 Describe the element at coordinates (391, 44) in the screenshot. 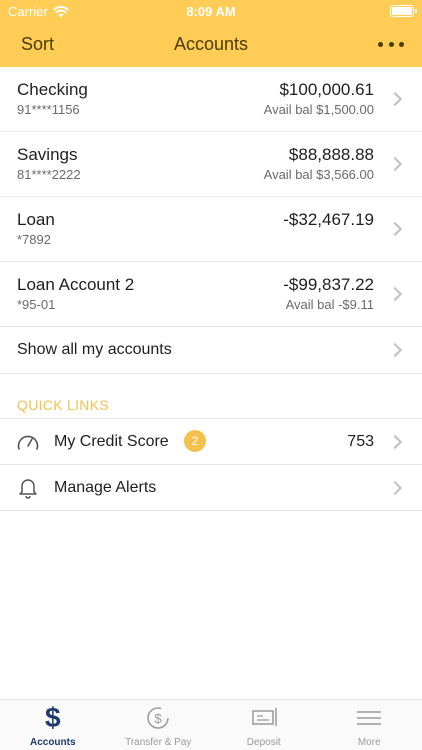

I see `more-options-icon` at that location.